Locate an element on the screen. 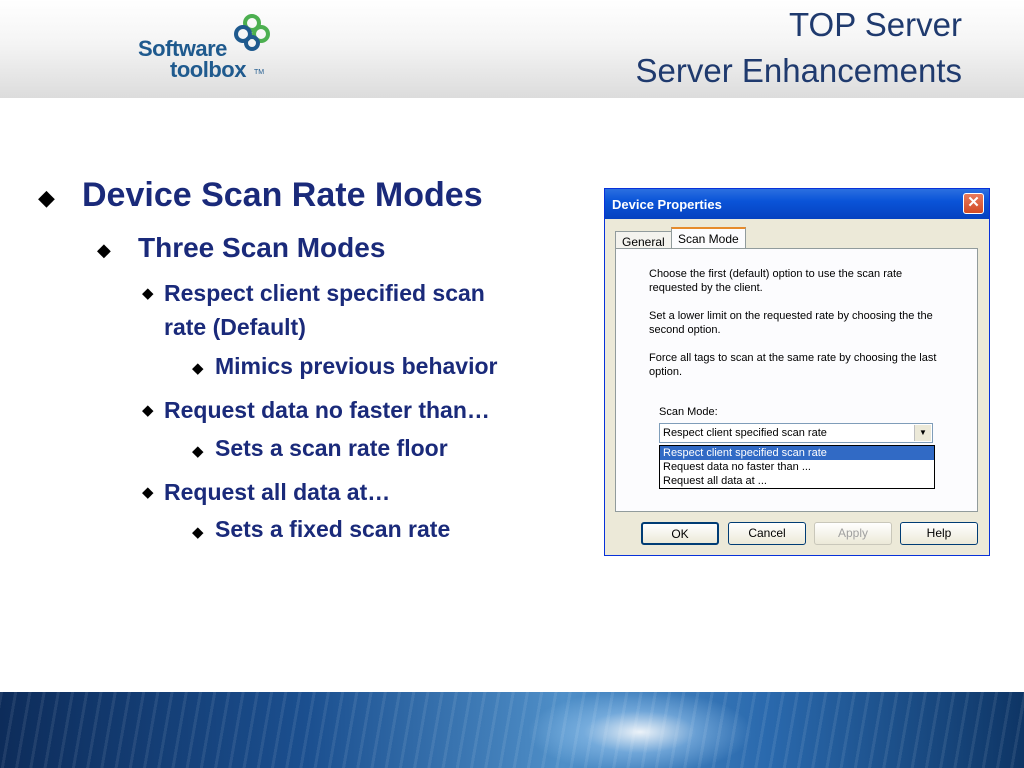 This screenshot has width=1024, height=768. bullet-level3-cont: rate (Default) is located at coordinates (235, 327).